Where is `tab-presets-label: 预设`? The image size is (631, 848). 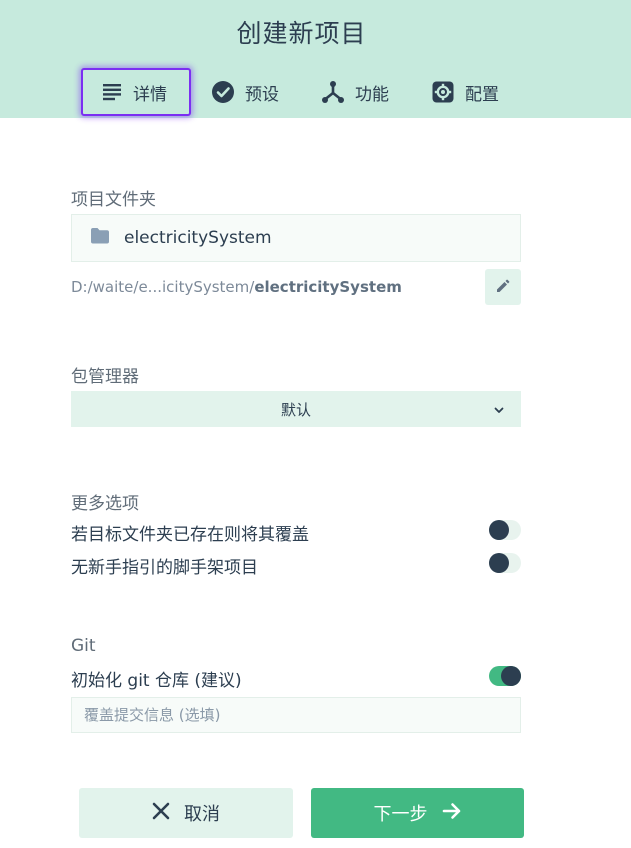 tab-presets-label: 预设 is located at coordinates (262, 94).